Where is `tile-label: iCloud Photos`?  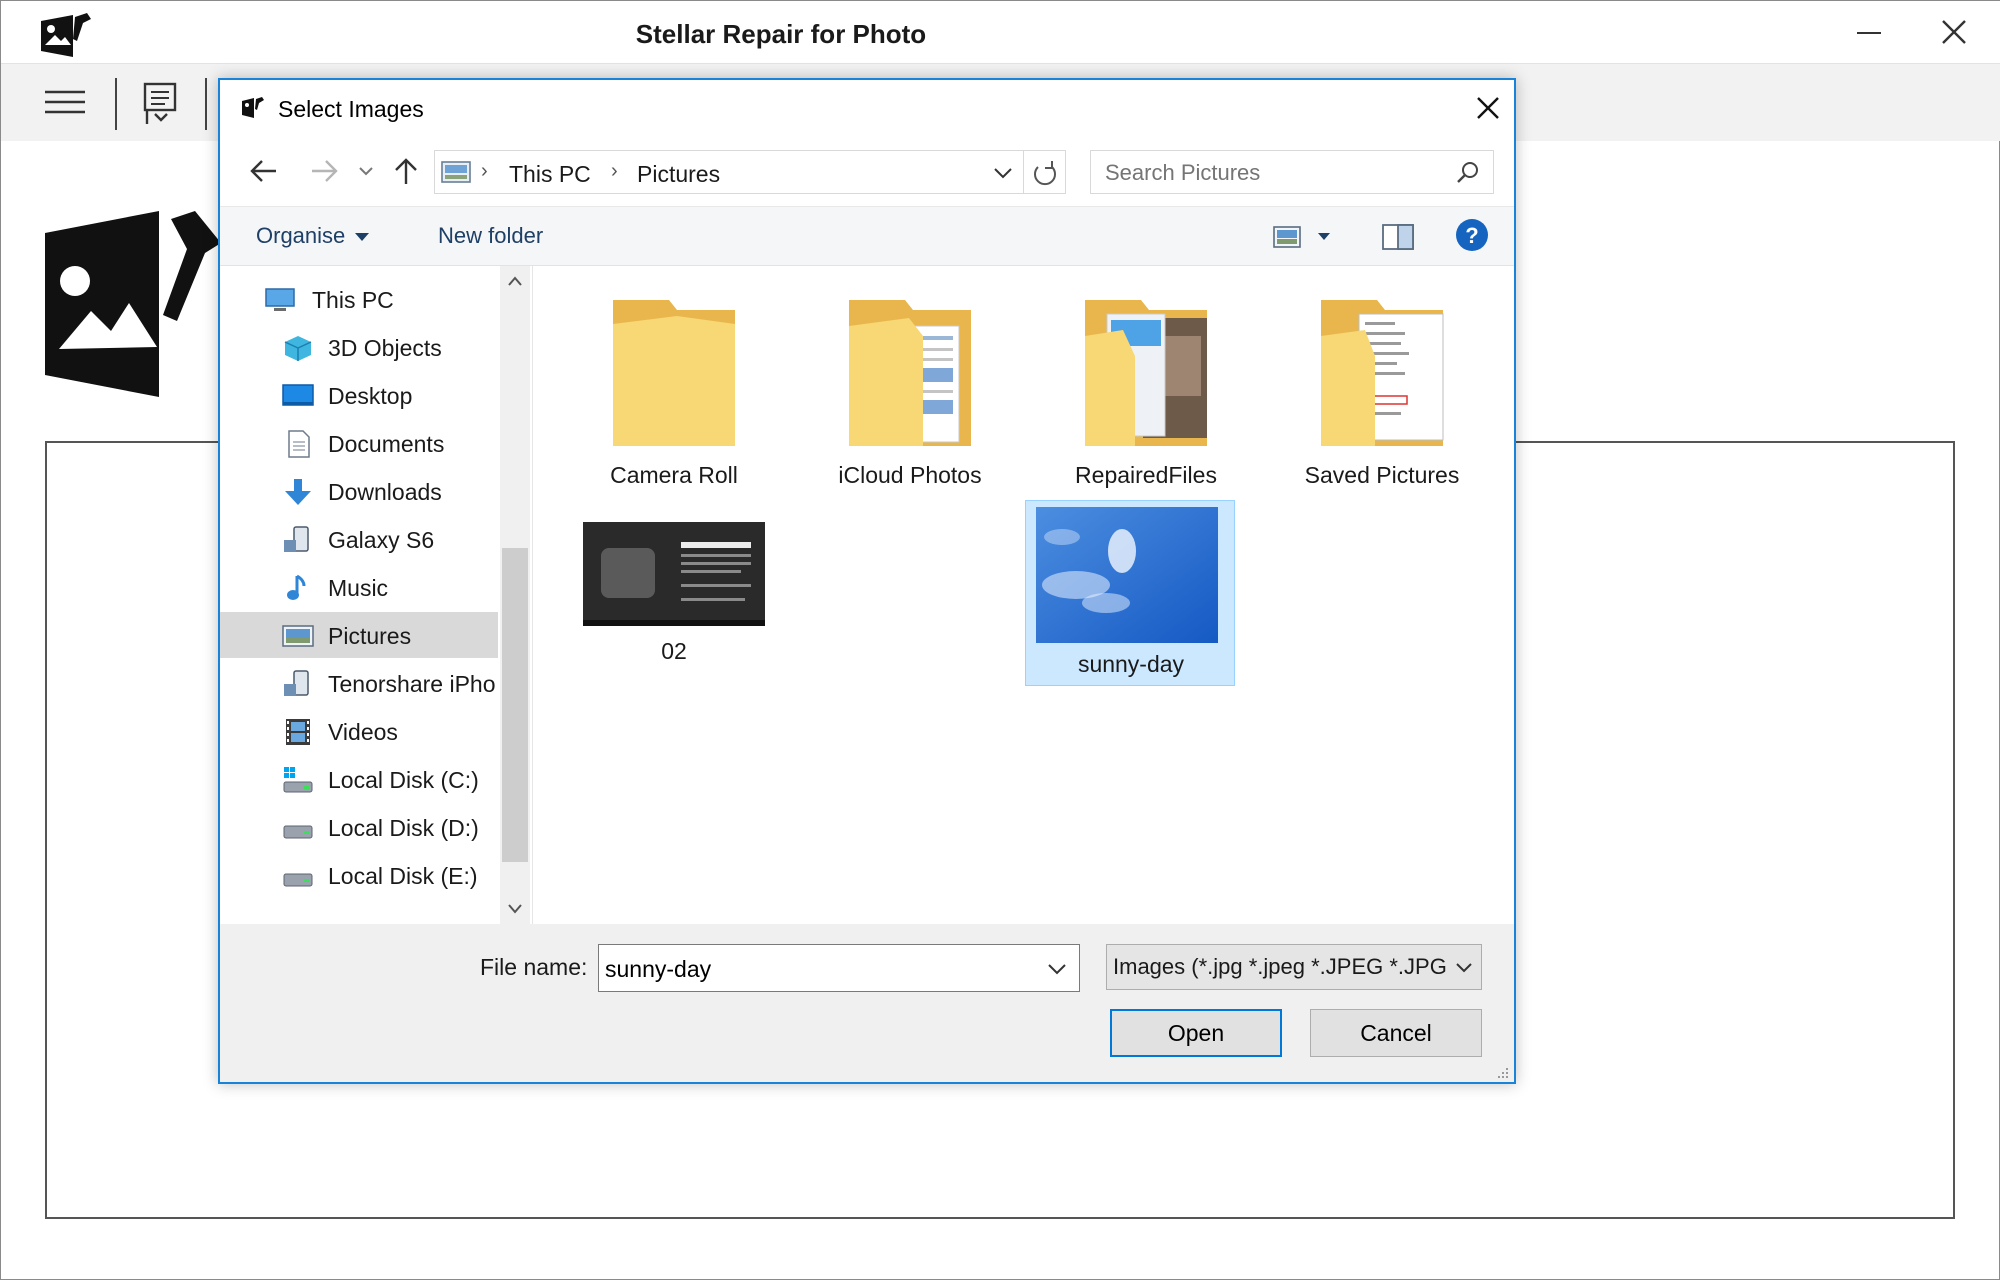
tile-label: iCloud Photos is located at coordinates (910, 475).